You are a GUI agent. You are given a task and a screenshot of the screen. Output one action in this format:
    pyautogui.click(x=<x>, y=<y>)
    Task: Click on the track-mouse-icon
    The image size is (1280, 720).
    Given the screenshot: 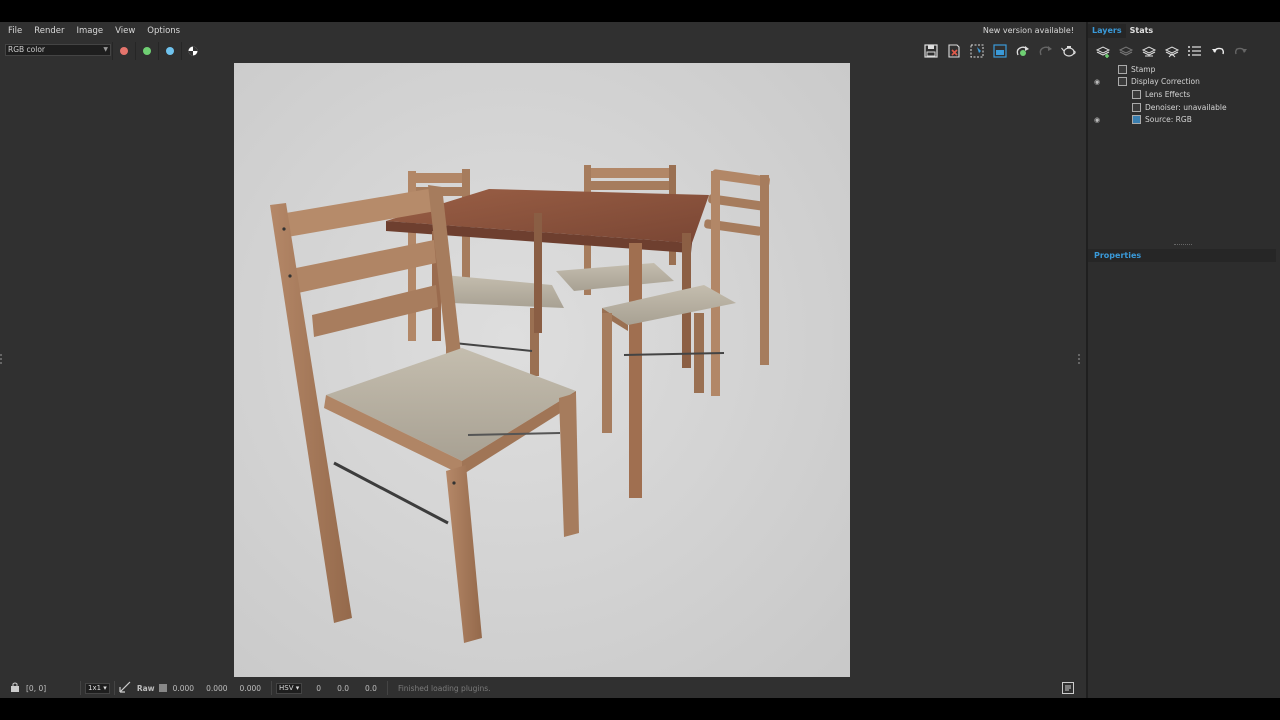 What is the action you would take?
    pyautogui.click(x=1000, y=51)
    